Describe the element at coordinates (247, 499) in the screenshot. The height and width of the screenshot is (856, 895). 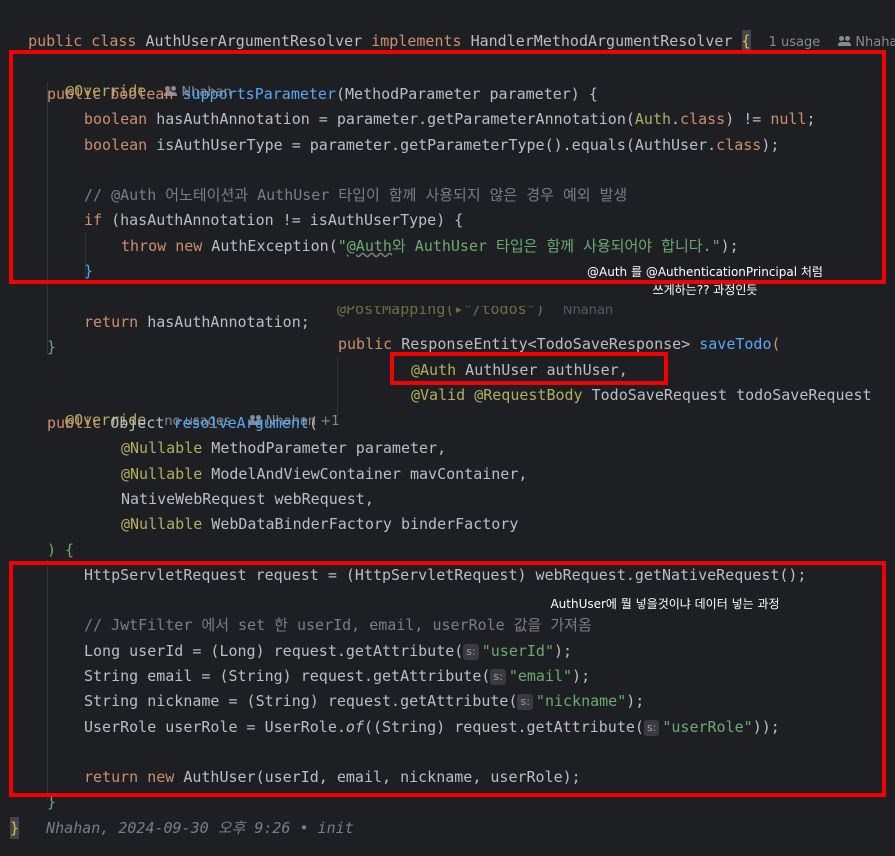
I see `param-line: NativeWebRequest webRequest,` at that location.